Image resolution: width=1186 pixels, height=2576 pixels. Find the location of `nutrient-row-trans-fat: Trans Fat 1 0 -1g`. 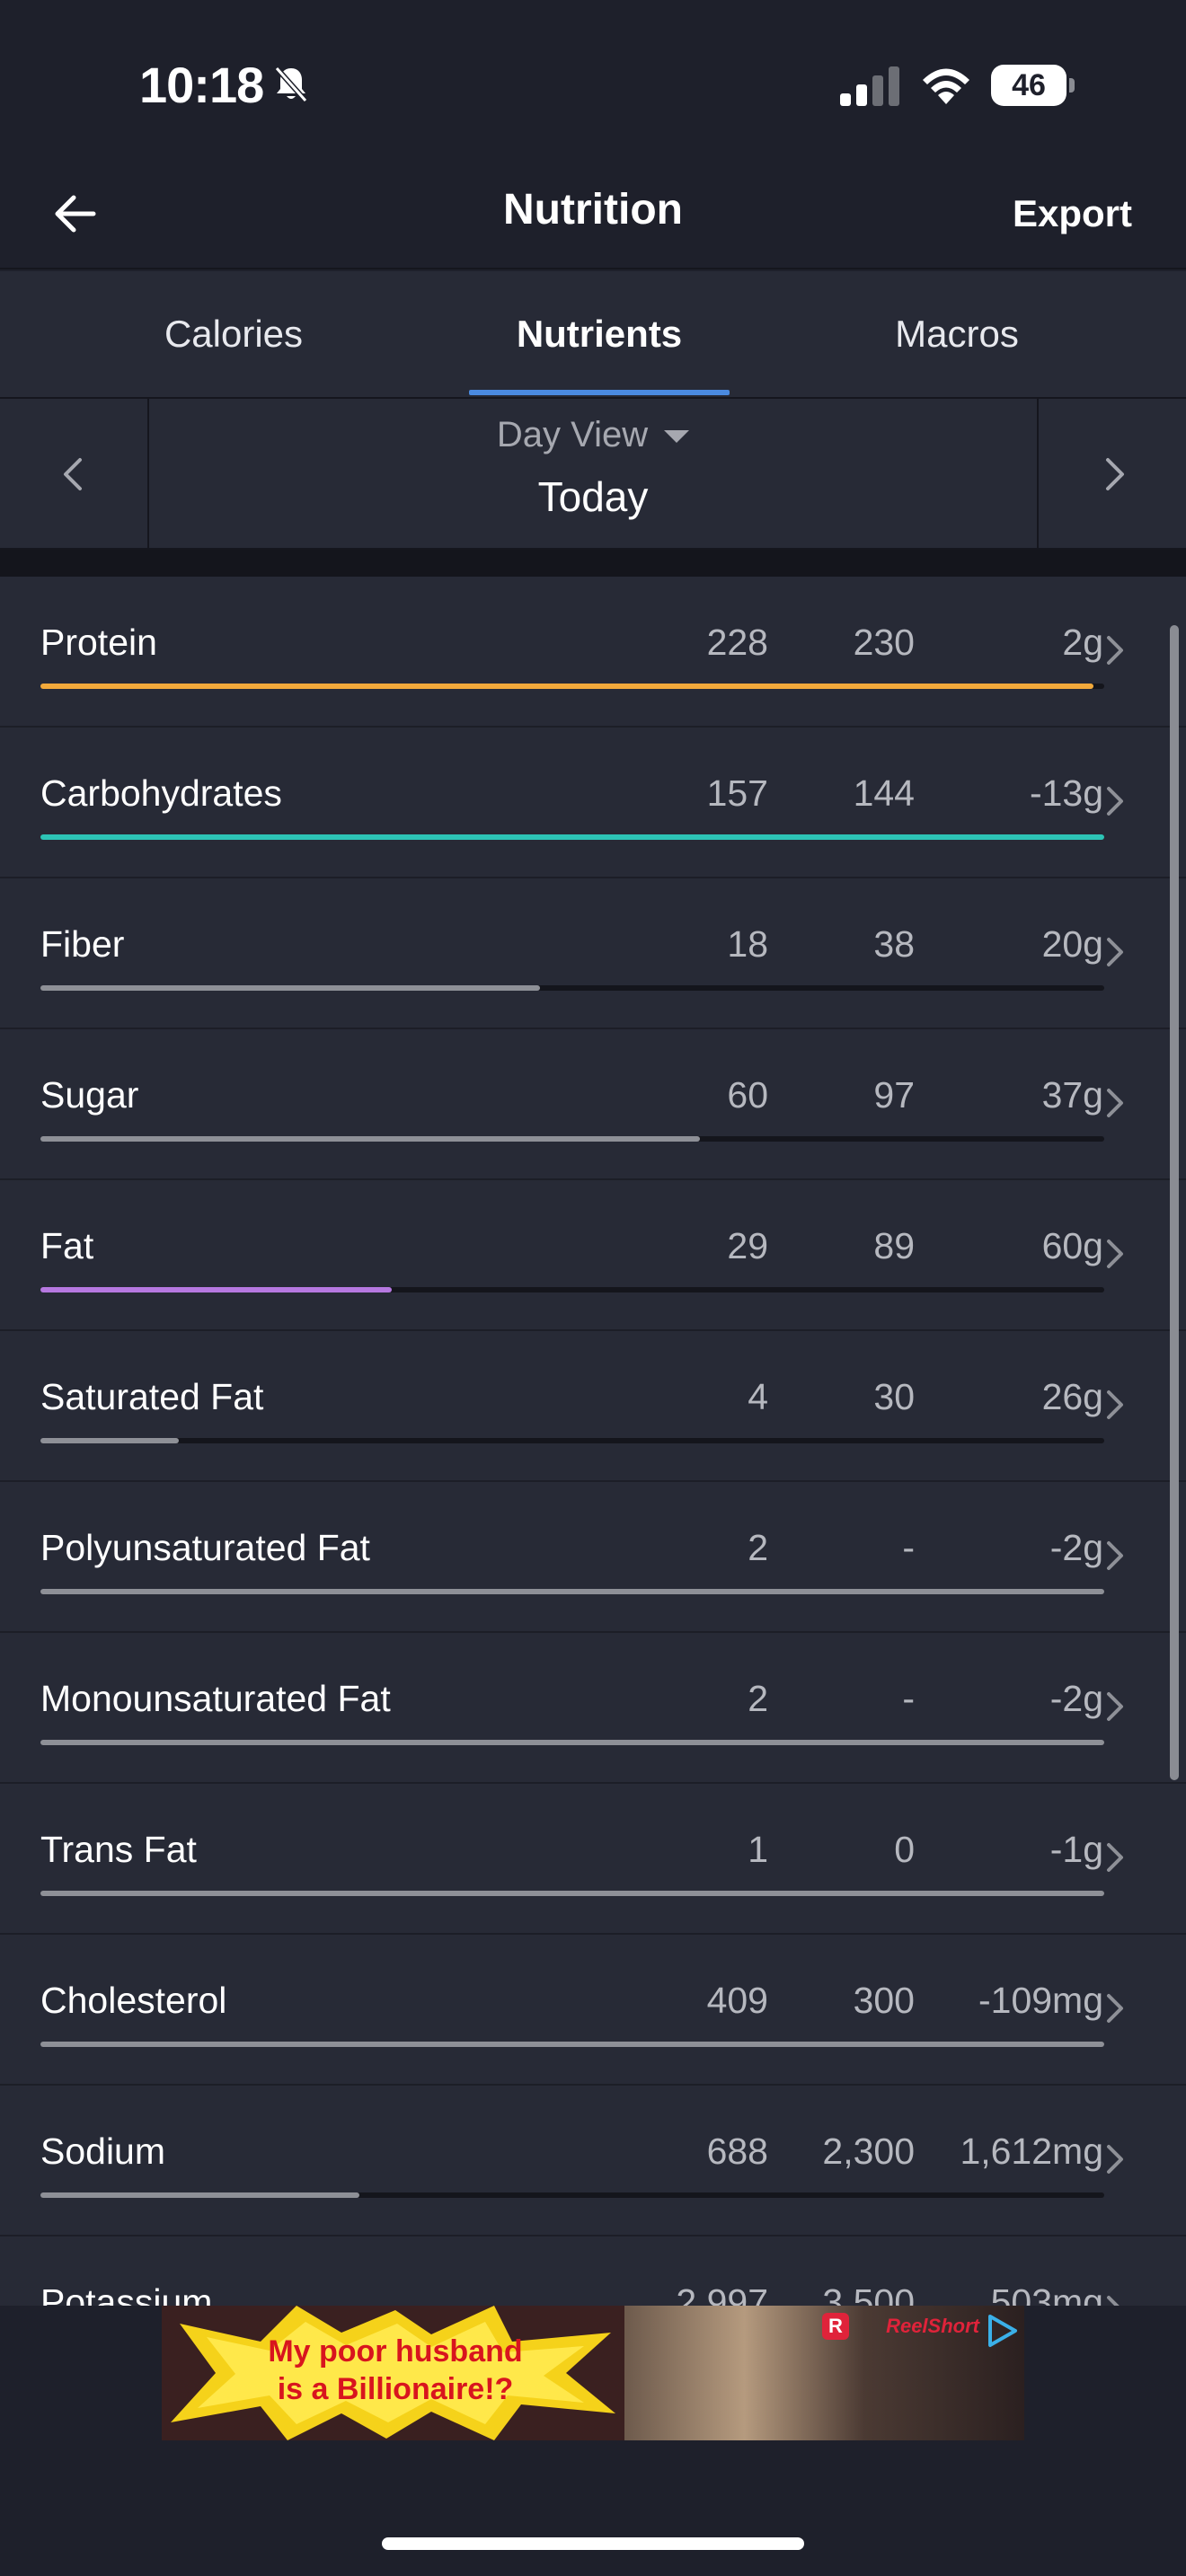

nutrient-row-trans-fat: Trans Fat 1 0 -1g is located at coordinates (593, 1859).